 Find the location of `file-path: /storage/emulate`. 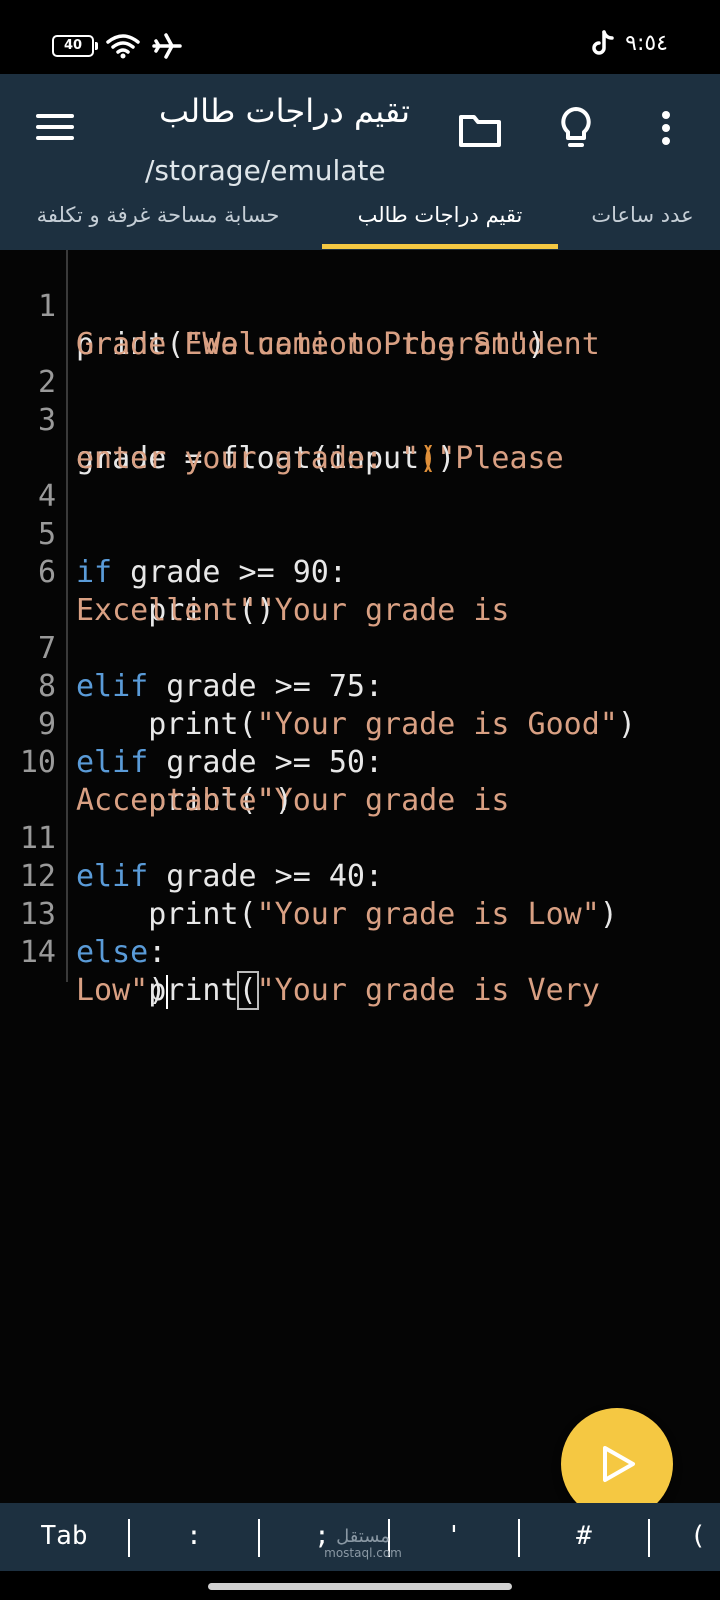

file-path: /storage/emulate is located at coordinates (265, 170).